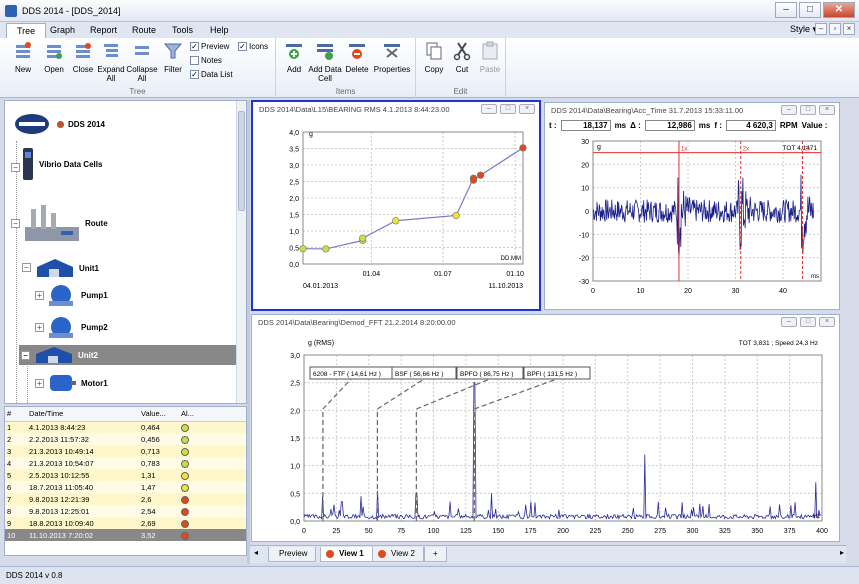  I want to click on y-tick-label: 1,0, so click(295, 467).